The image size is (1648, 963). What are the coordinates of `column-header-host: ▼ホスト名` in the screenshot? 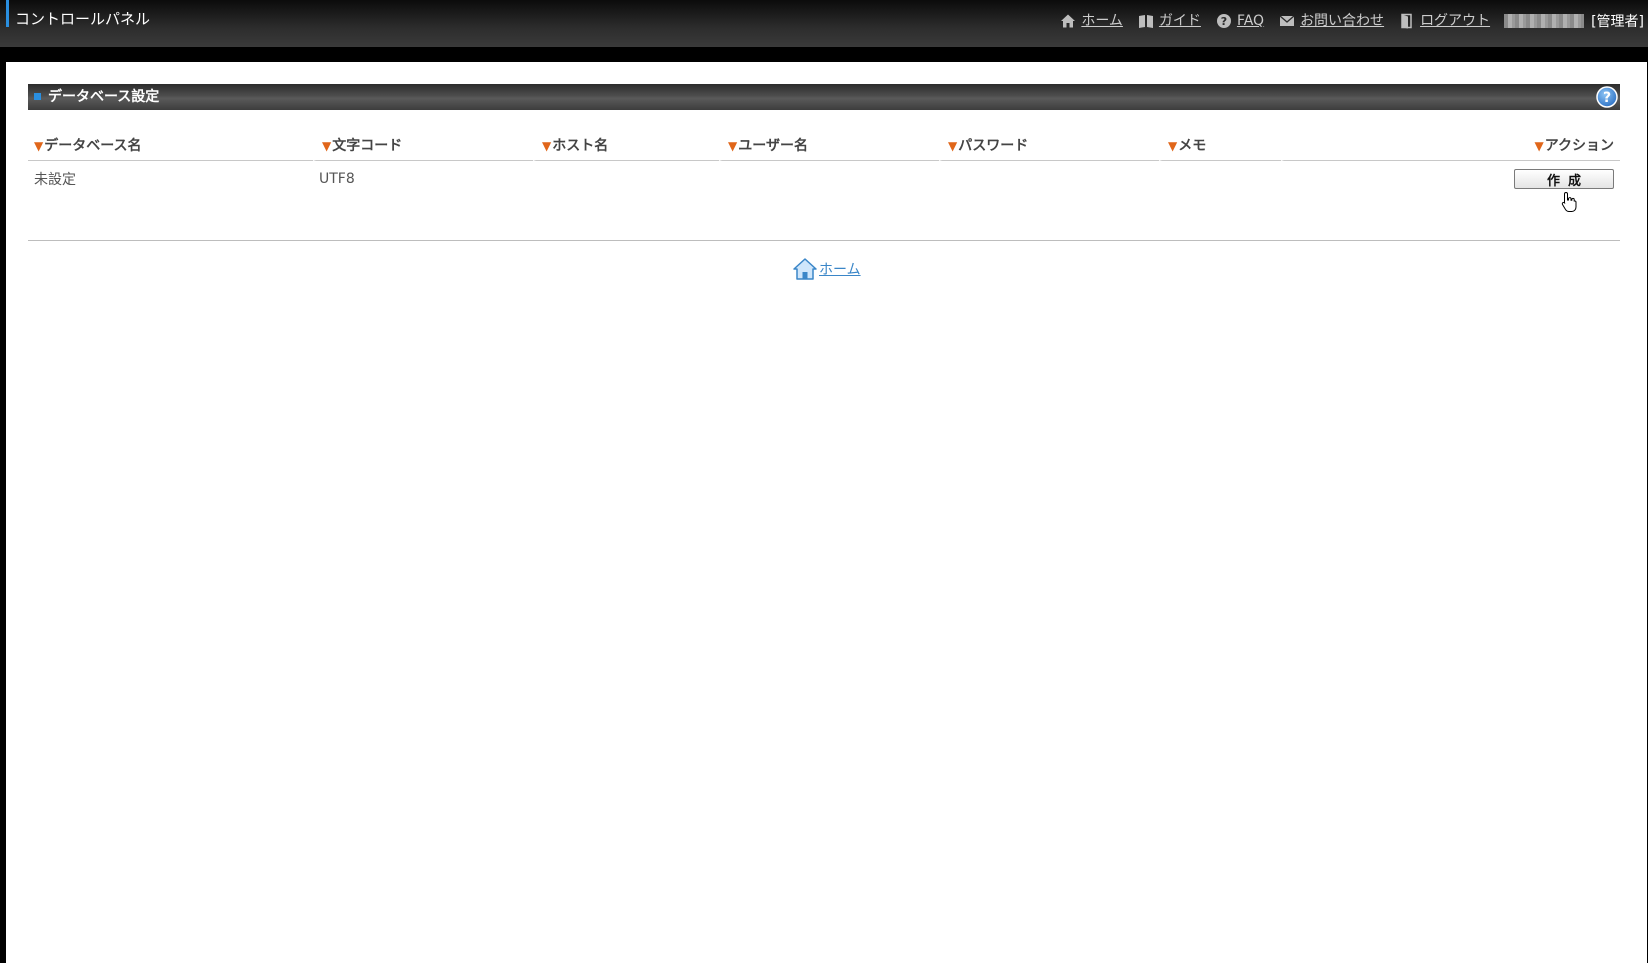 It's located at (626, 145).